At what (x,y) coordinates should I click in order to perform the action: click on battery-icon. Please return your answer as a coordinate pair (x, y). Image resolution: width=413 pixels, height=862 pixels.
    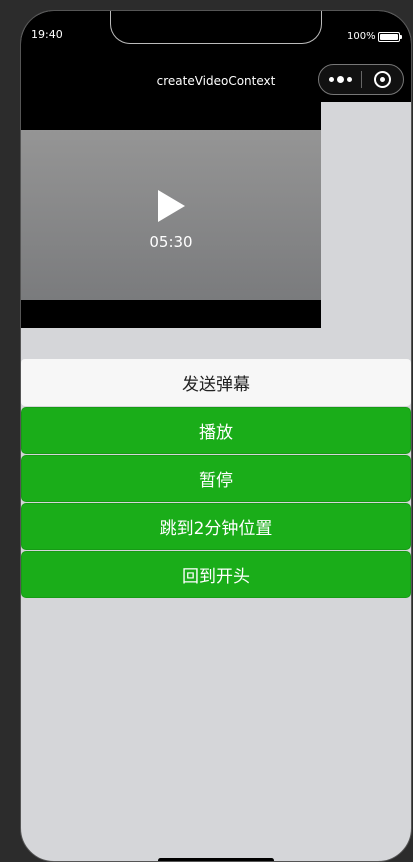
    Looking at the image, I should click on (390, 37).